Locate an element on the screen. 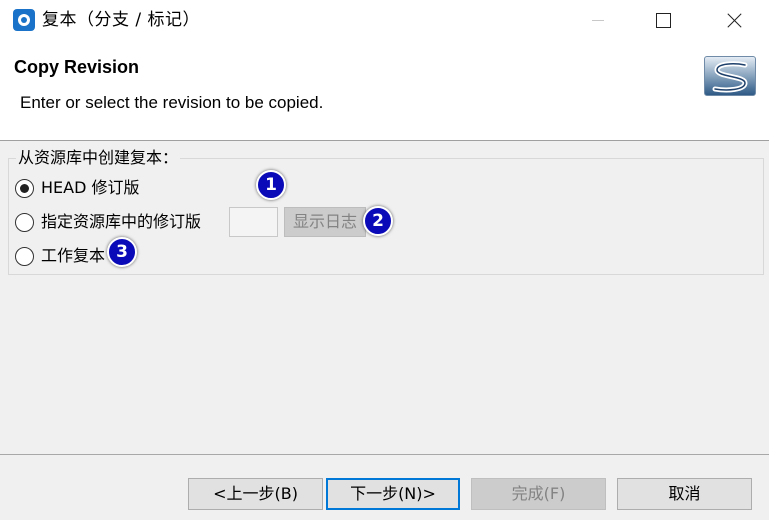  head-revision-label: HEAD 修订版 is located at coordinates (90, 187).